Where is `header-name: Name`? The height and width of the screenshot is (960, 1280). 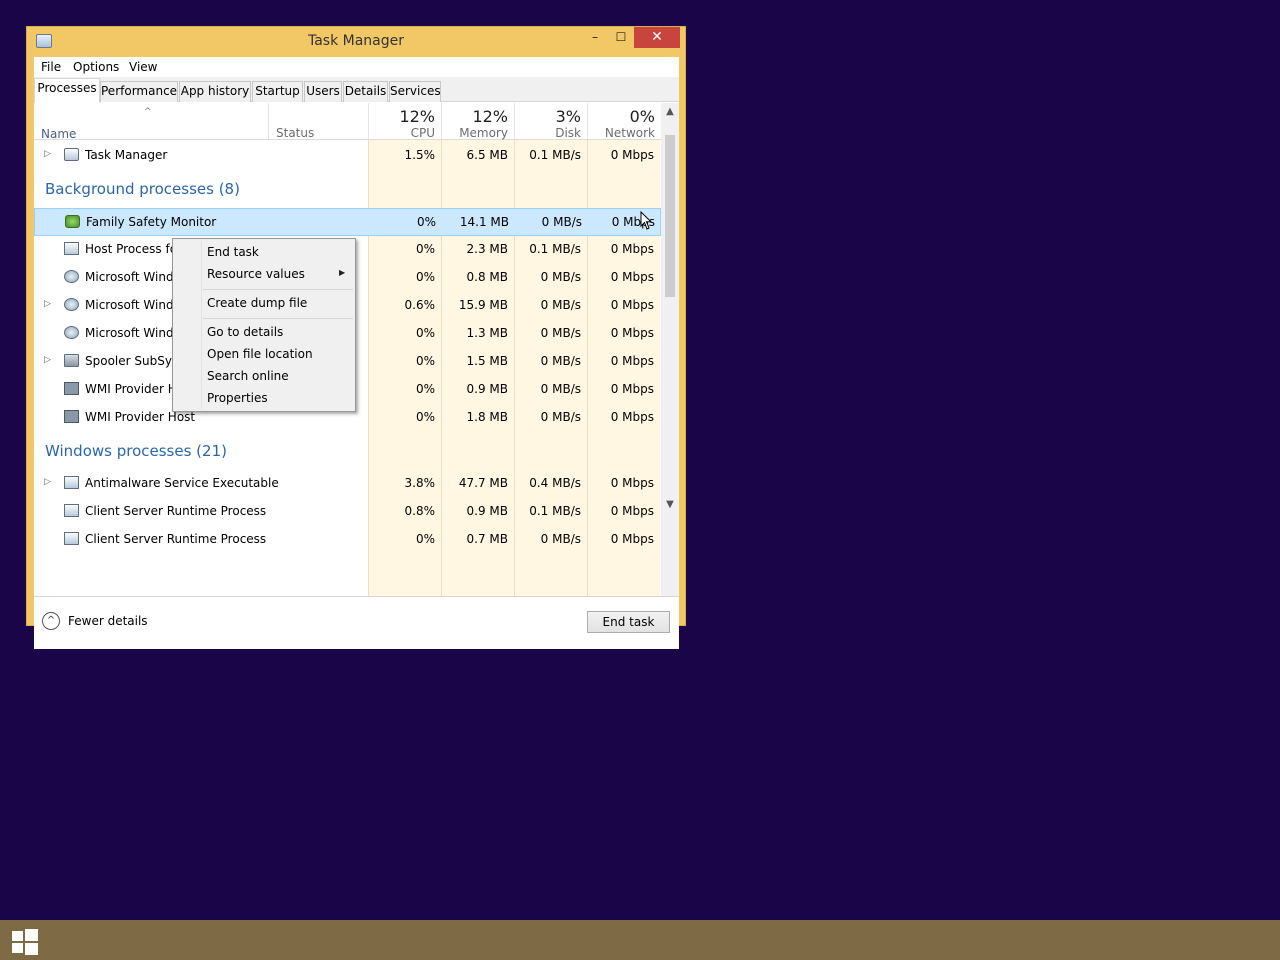 header-name: Name is located at coordinates (58, 134).